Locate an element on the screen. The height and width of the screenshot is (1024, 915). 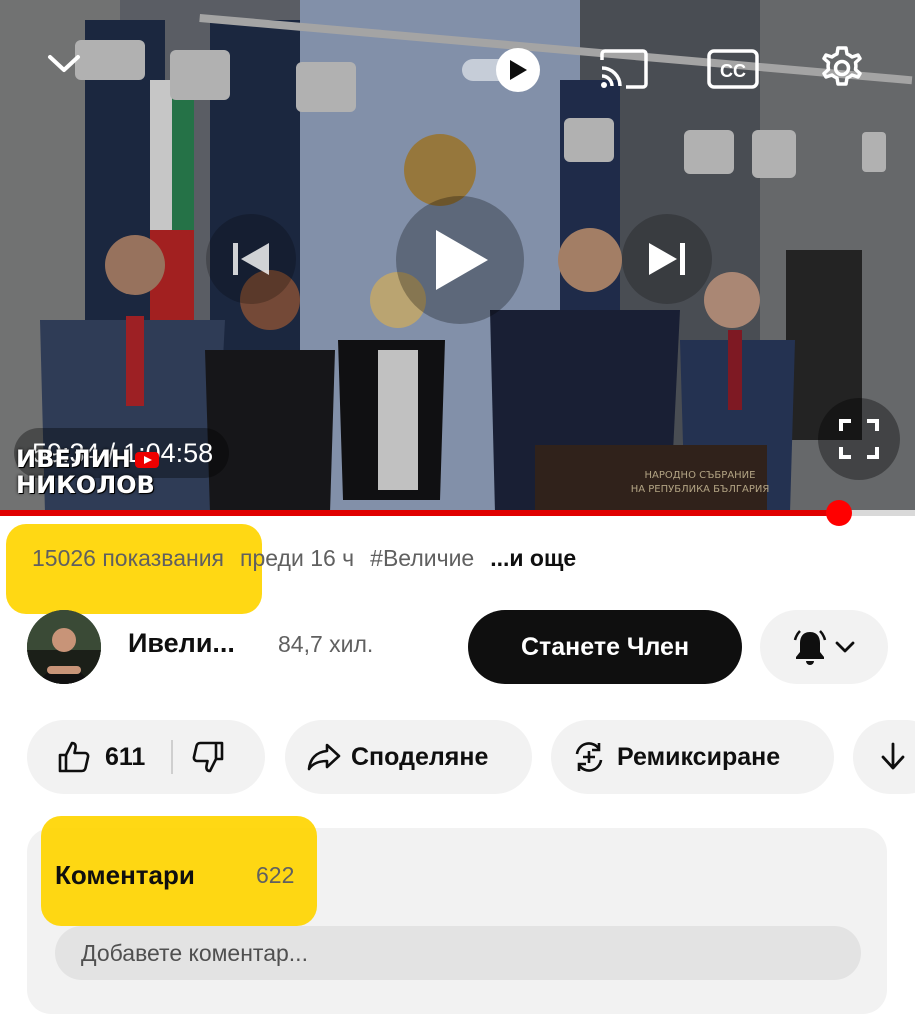
upload-age: преди 16 ч is located at coordinates (297, 557).